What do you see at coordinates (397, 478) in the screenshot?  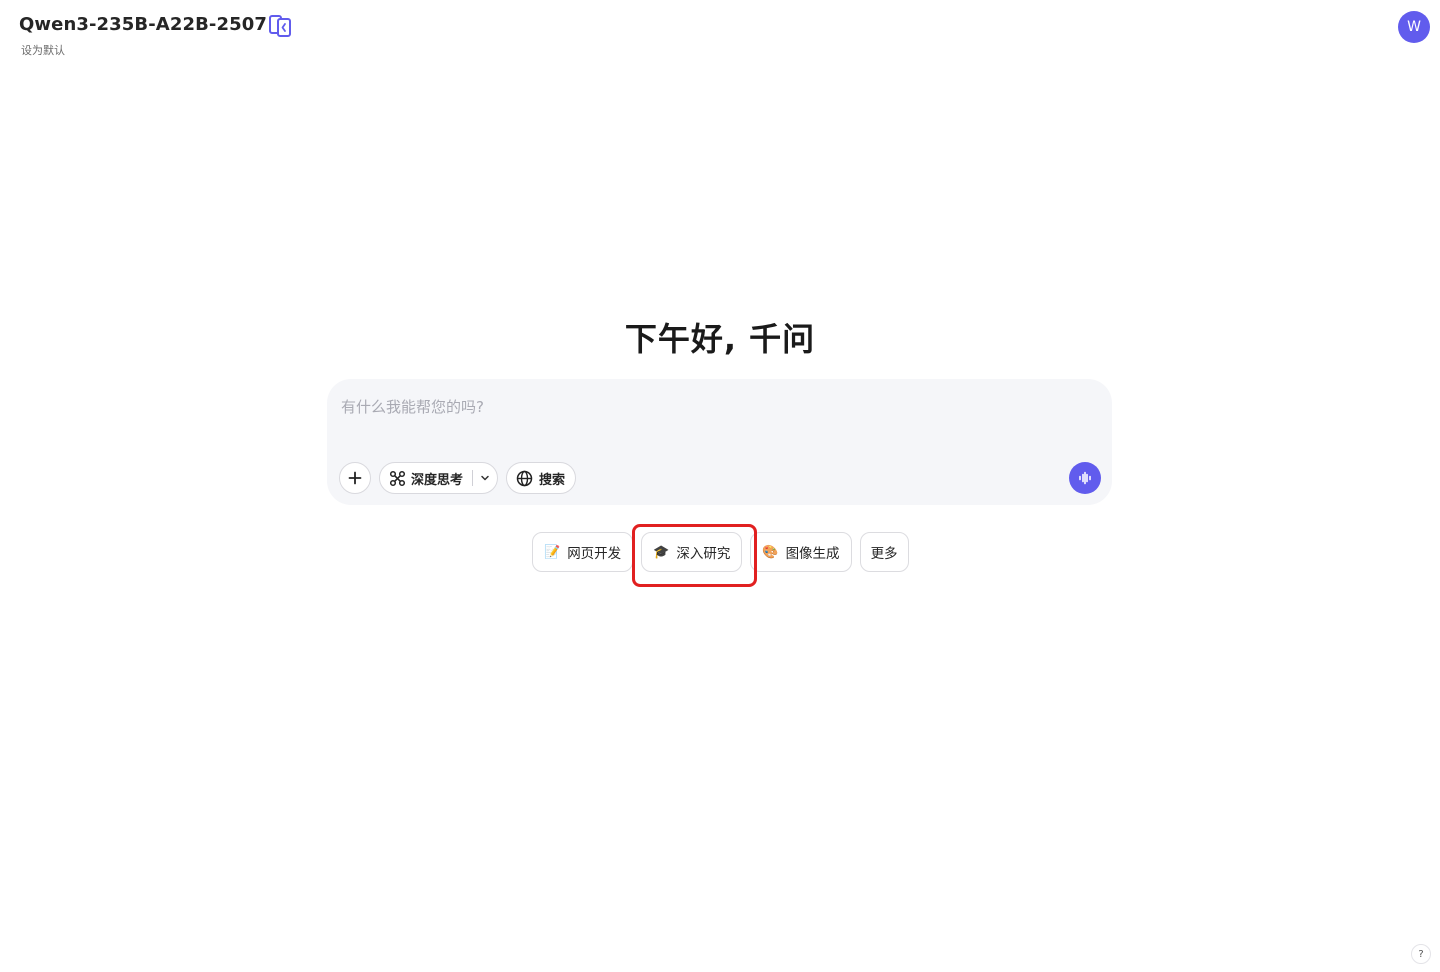 I see `deep-think-icon` at bounding box center [397, 478].